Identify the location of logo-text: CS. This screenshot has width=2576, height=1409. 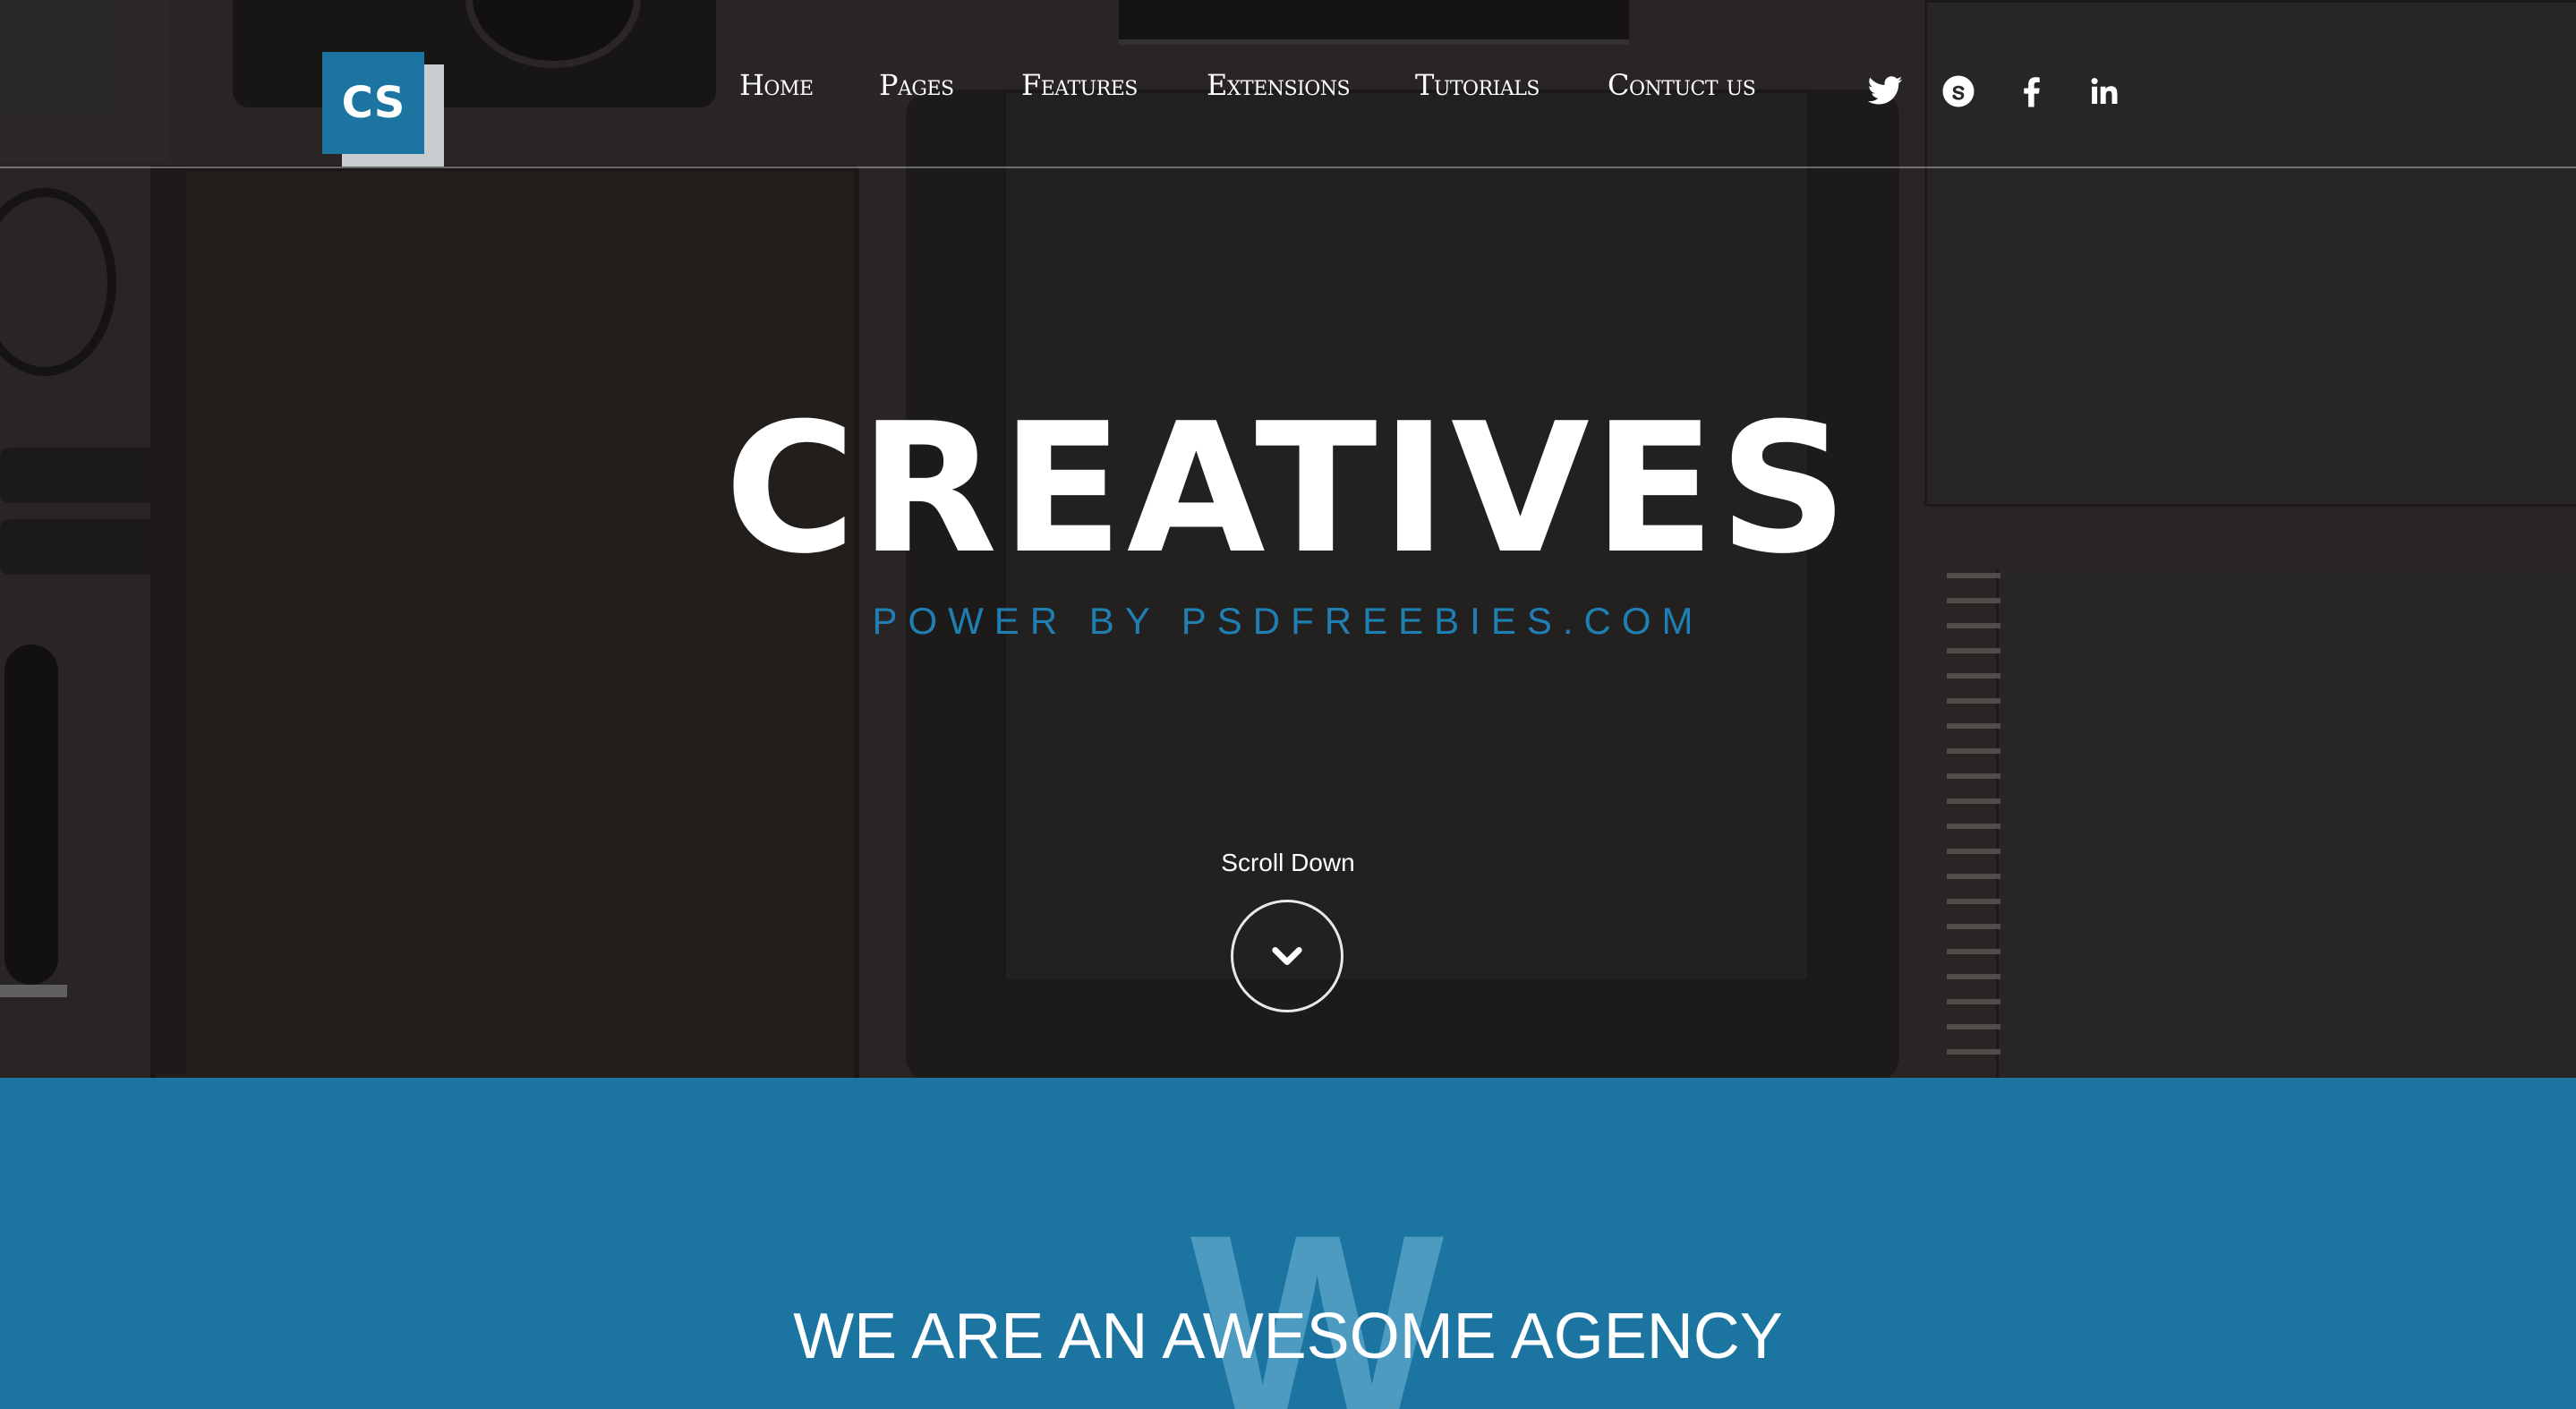
(373, 103).